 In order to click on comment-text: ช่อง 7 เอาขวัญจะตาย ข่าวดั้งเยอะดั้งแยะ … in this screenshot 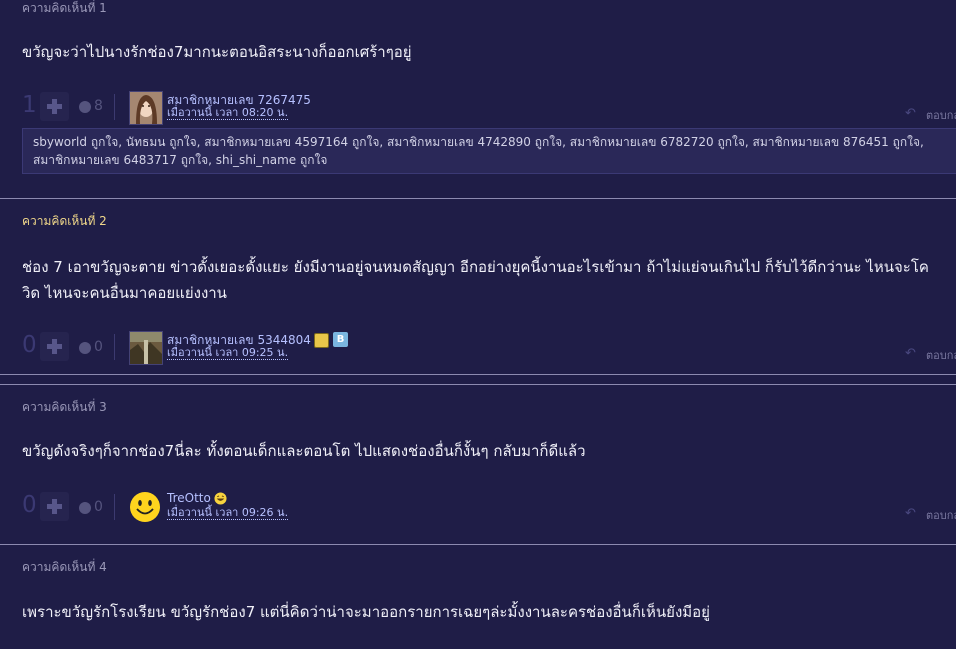, I will do `click(475, 280)`.